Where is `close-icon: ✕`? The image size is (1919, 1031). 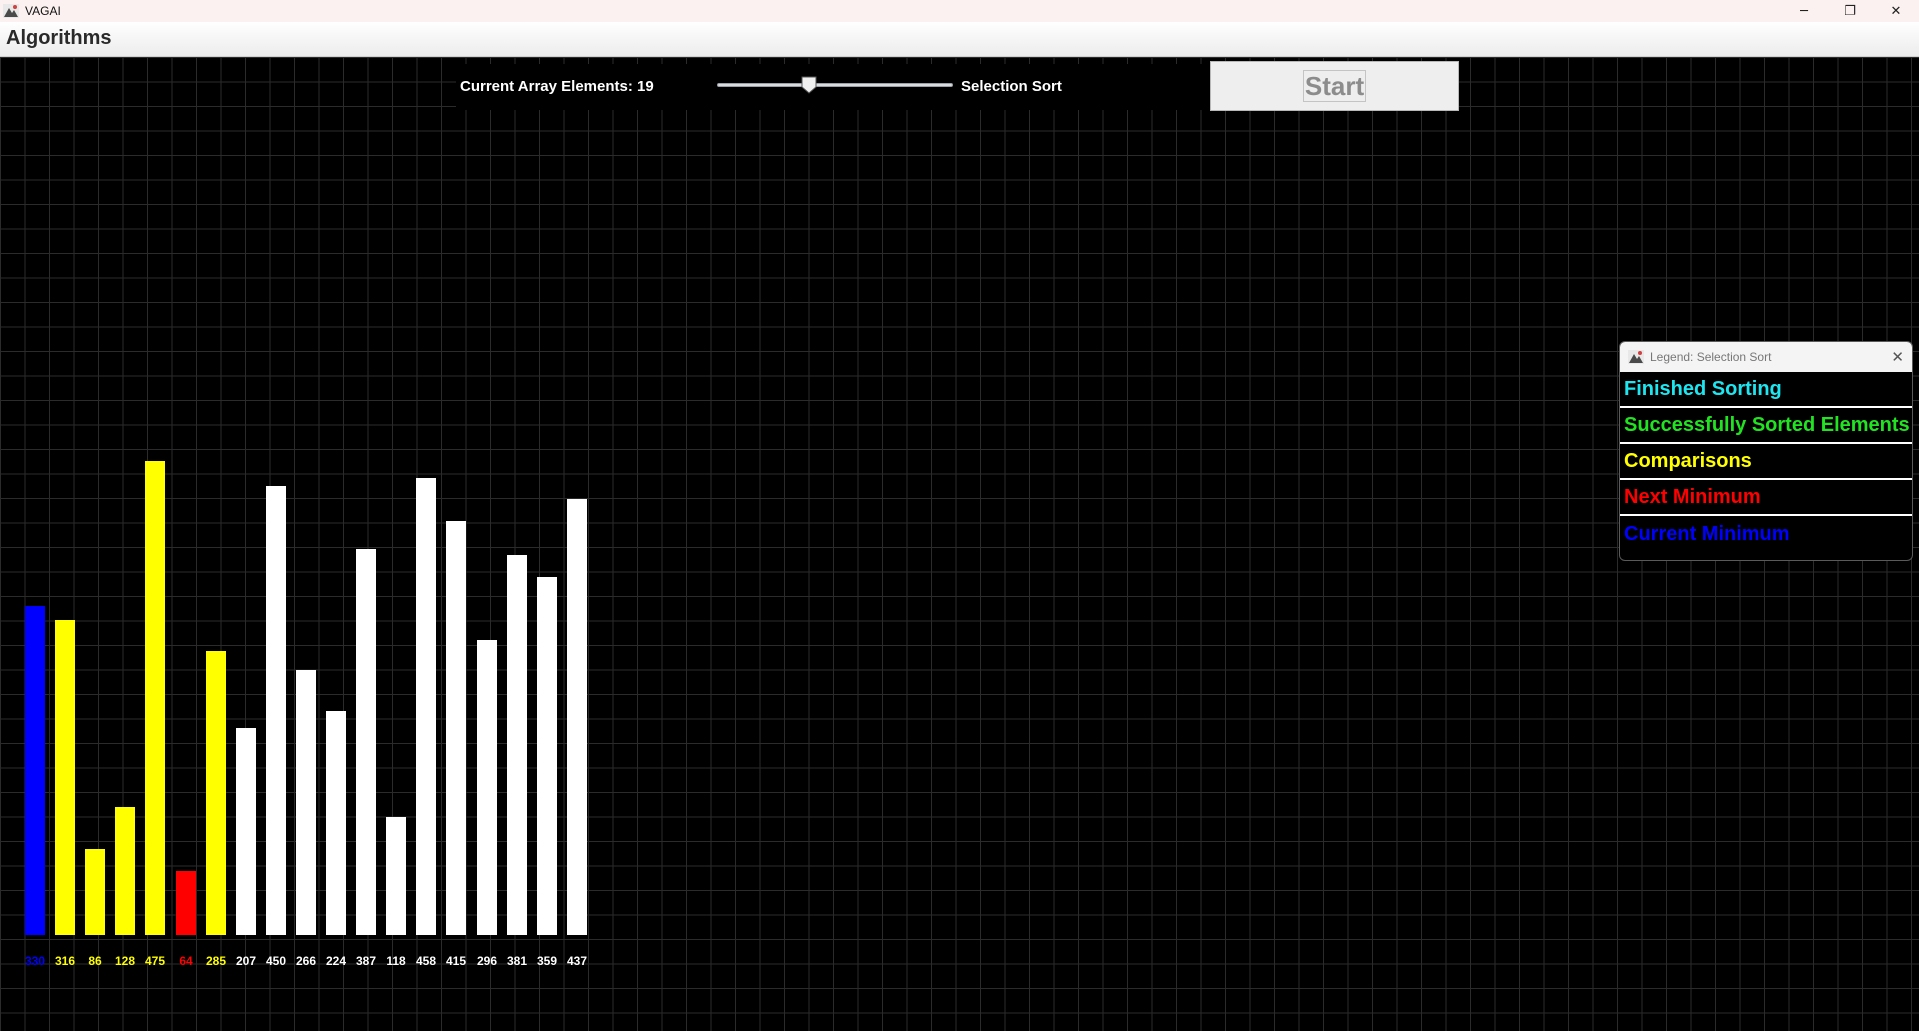
close-icon: ✕ is located at coordinates (1897, 357).